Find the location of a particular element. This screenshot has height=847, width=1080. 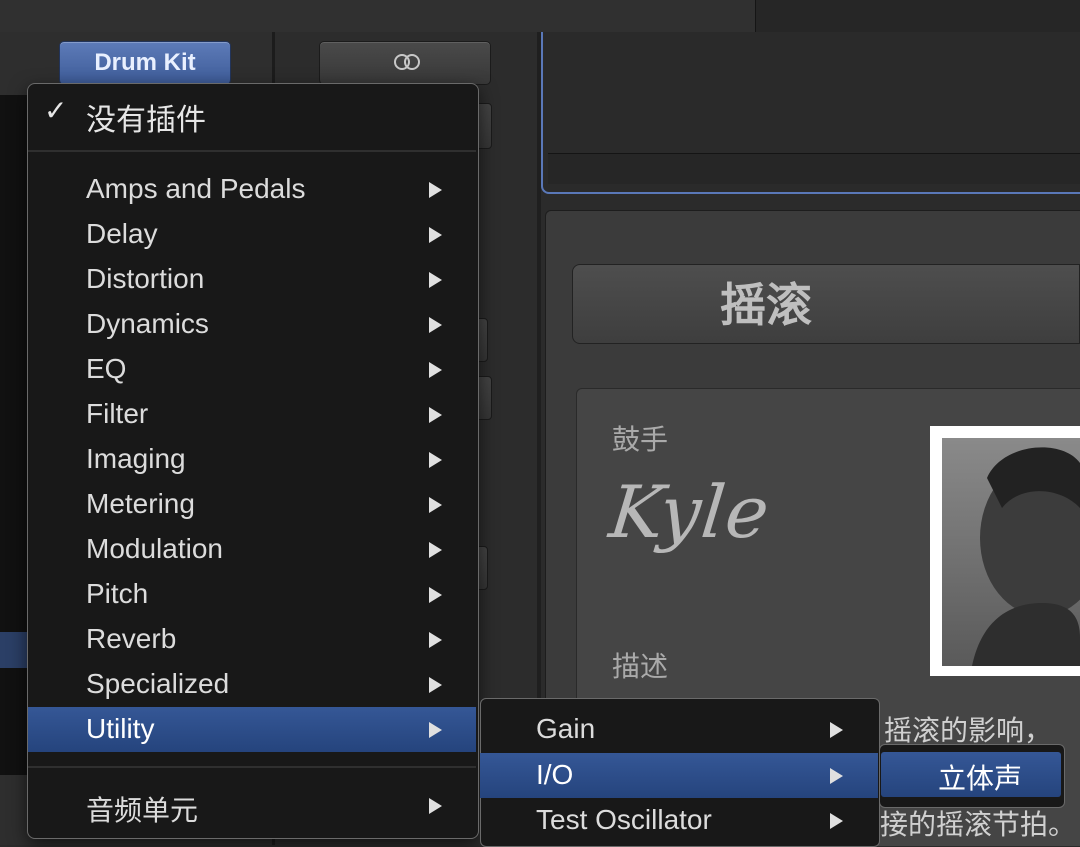

menu-item-modulation: Modulation is located at coordinates (252, 549).